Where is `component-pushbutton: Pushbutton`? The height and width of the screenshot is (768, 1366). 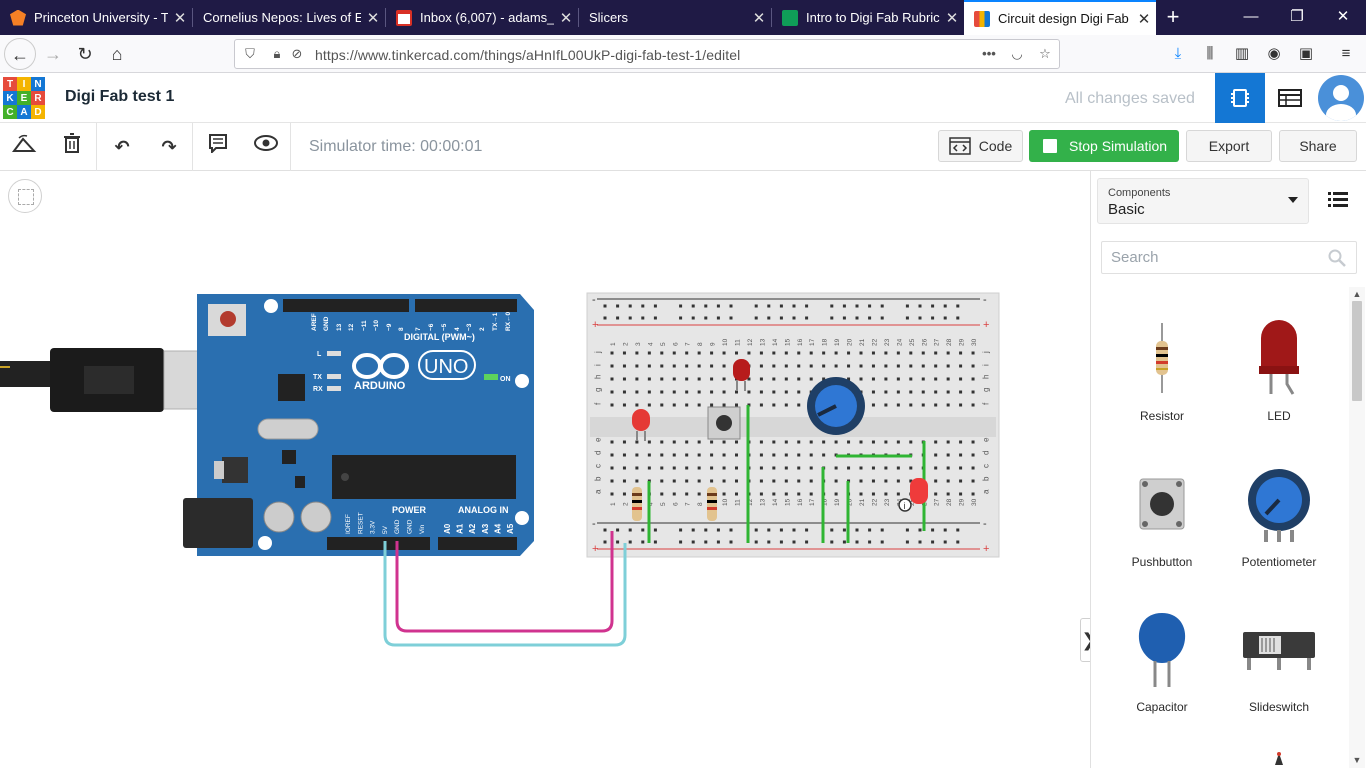
component-pushbutton: Pushbutton is located at coordinates (1162, 527).